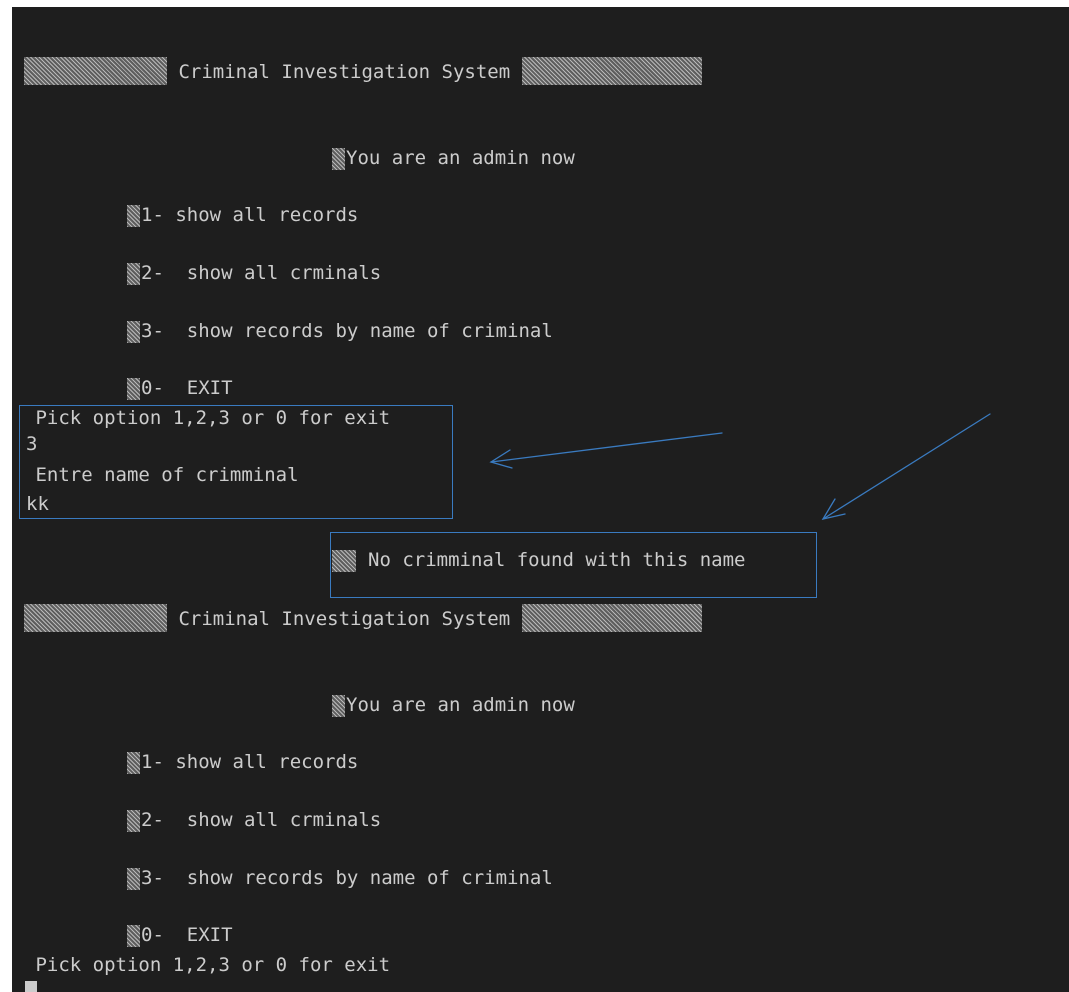 The image size is (1069, 992). What do you see at coordinates (236, 462) in the screenshot?
I see `annotation-box-input` at bounding box center [236, 462].